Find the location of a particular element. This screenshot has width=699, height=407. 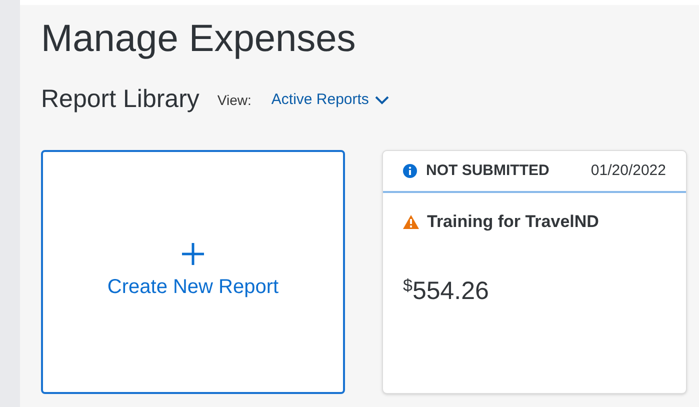

view-dropdown: Active Reports is located at coordinates (330, 100).